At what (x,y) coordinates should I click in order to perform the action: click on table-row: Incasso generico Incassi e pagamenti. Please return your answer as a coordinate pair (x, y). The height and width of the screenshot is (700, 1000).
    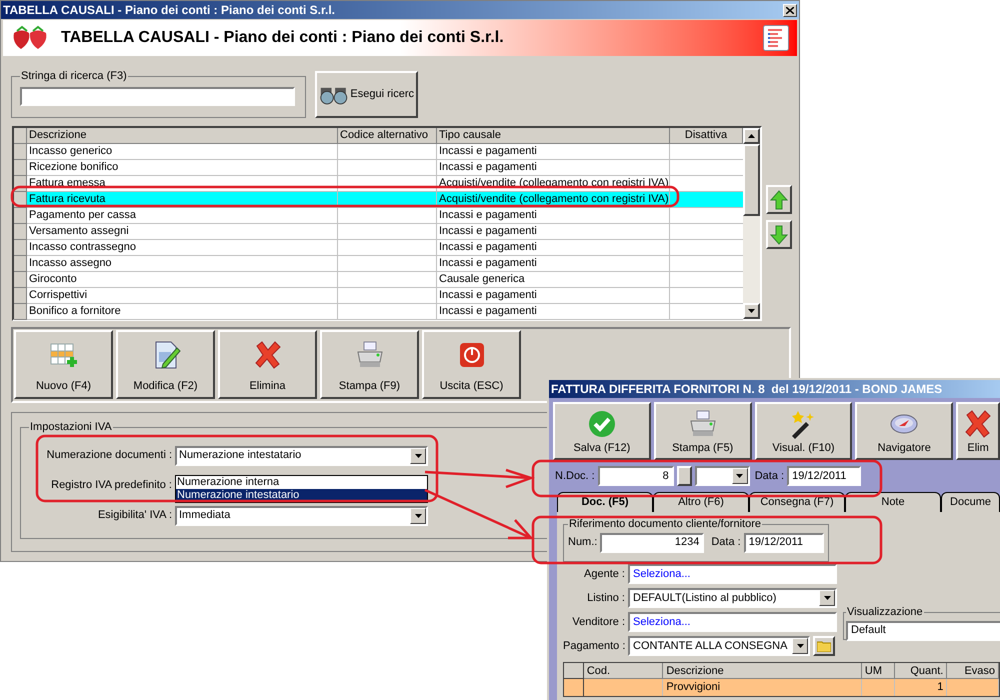
    Looking at the image, I should click on (378, 152).